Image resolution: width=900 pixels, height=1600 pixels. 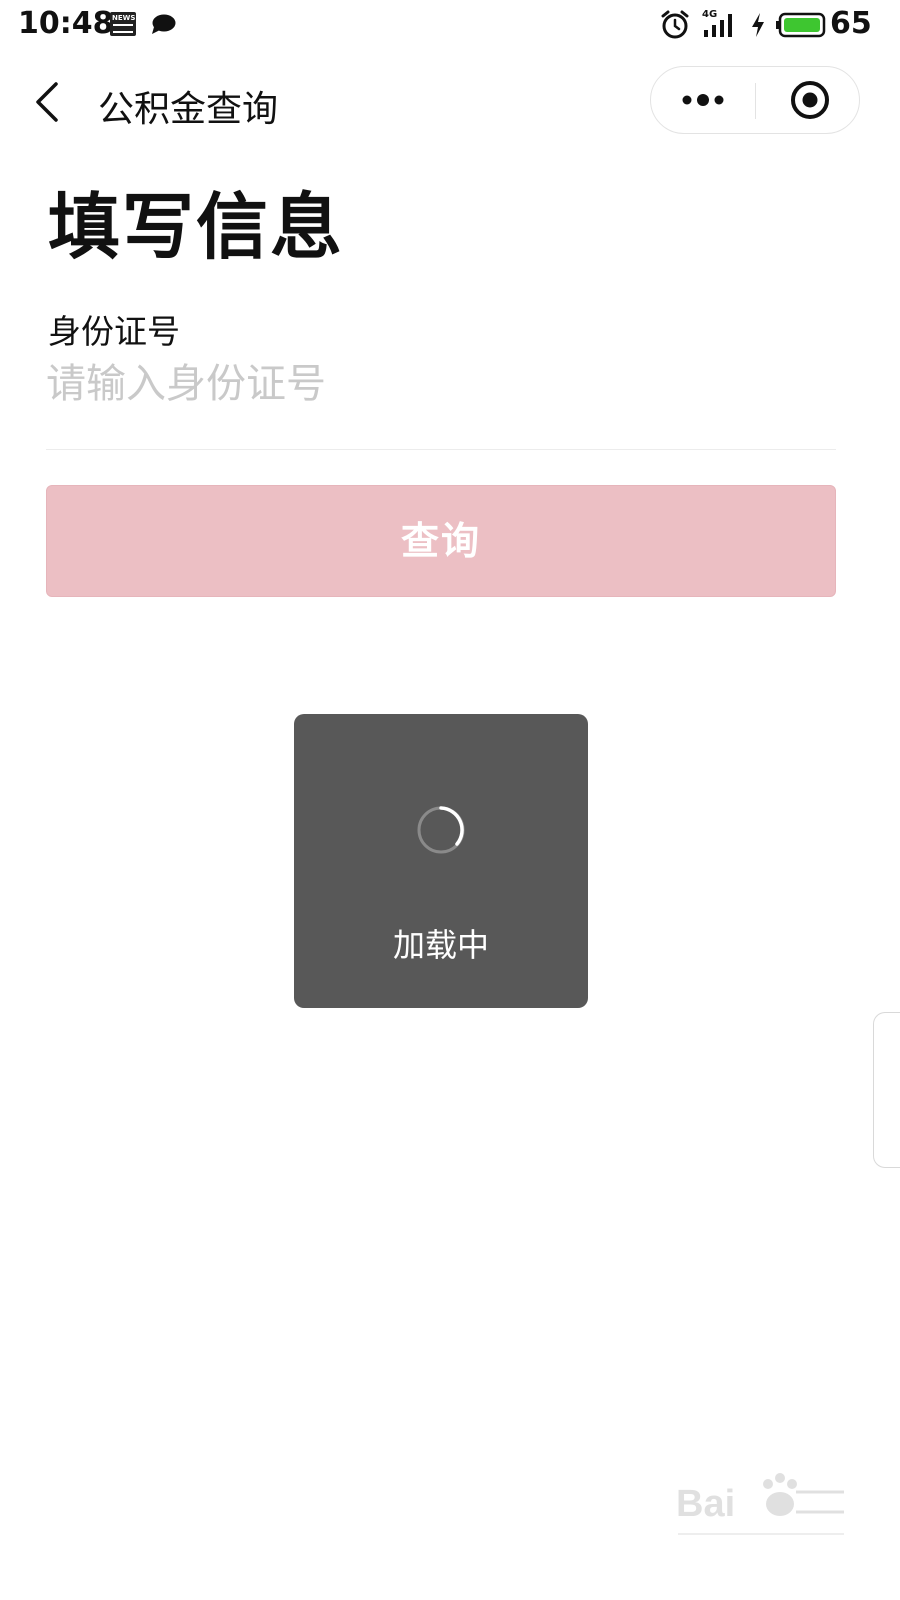 I want to click on close-mini-program-button, so click(x=808, y=100).